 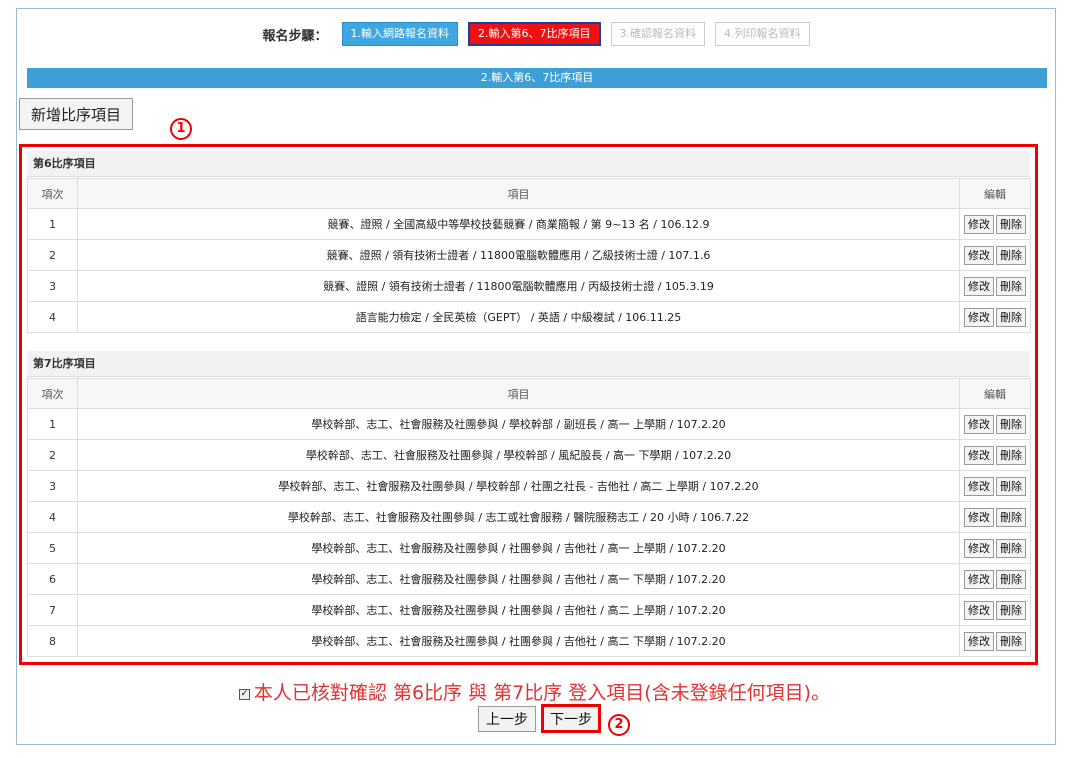 I want to click on next-step-button: 下一步, so click(x=571, y=718).